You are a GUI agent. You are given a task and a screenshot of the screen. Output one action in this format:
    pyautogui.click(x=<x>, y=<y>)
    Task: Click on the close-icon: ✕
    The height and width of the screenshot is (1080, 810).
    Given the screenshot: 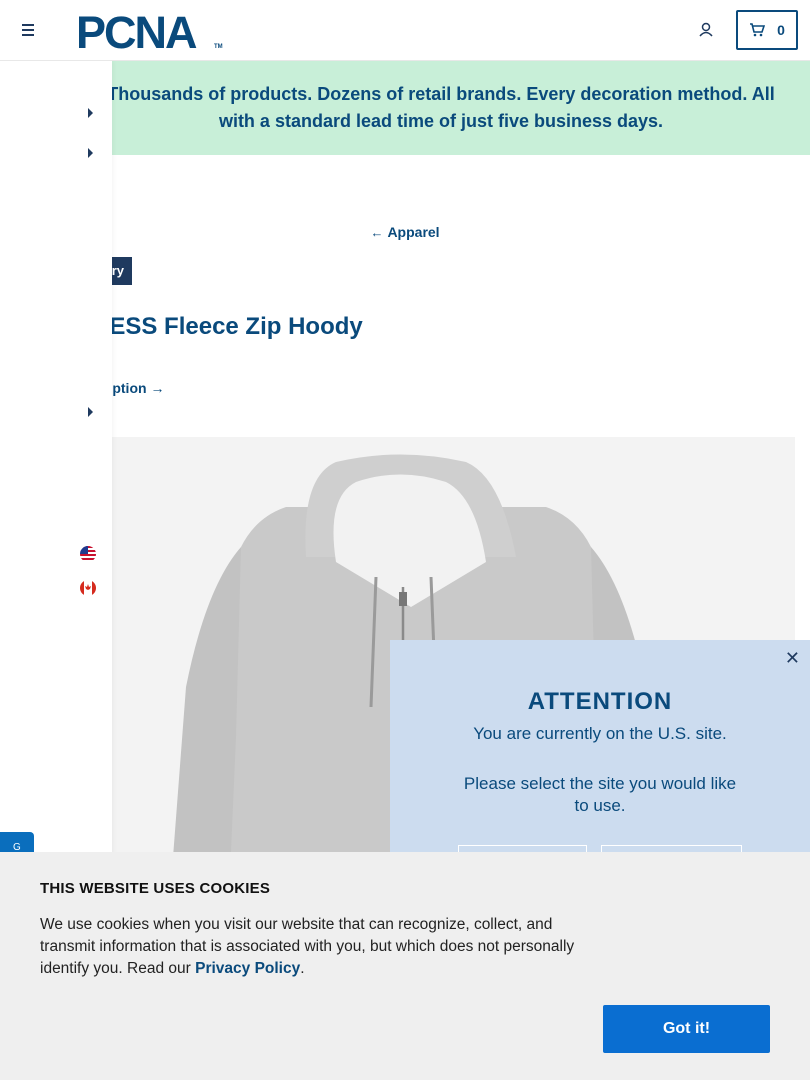 What is the action you would take?
    pyautogui.click(x=792, y=658)
    